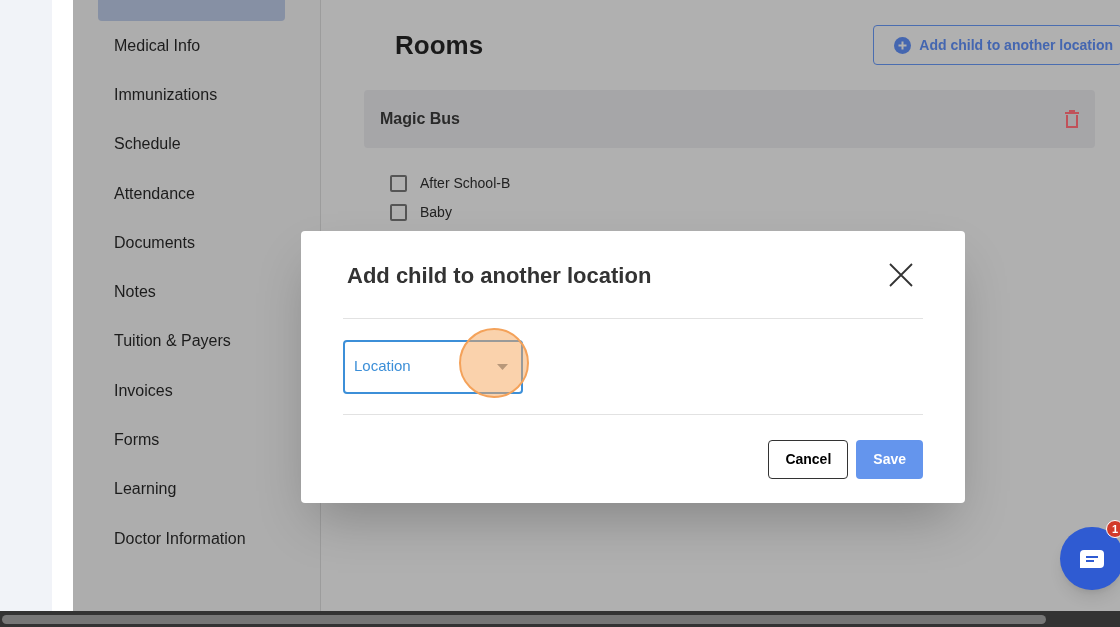  I want to click on nav-item: Learning, so click(199, 489).